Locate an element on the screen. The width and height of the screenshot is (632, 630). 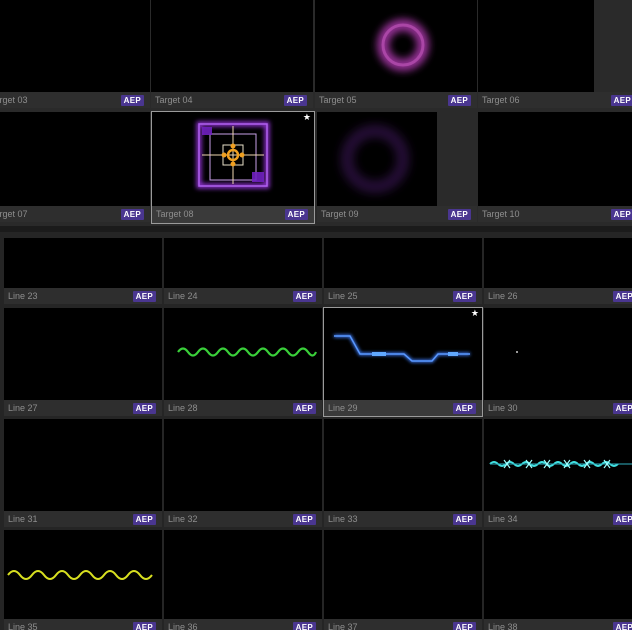
glow-ring-icon is located at coordinates (403, 45).